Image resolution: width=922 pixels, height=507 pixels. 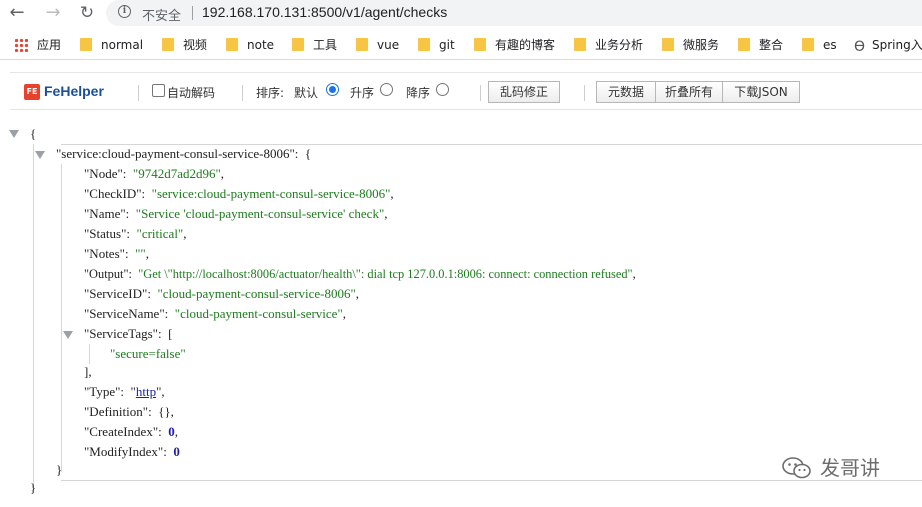 I want to click on json-key: "Node", so click(x=103, y=173).